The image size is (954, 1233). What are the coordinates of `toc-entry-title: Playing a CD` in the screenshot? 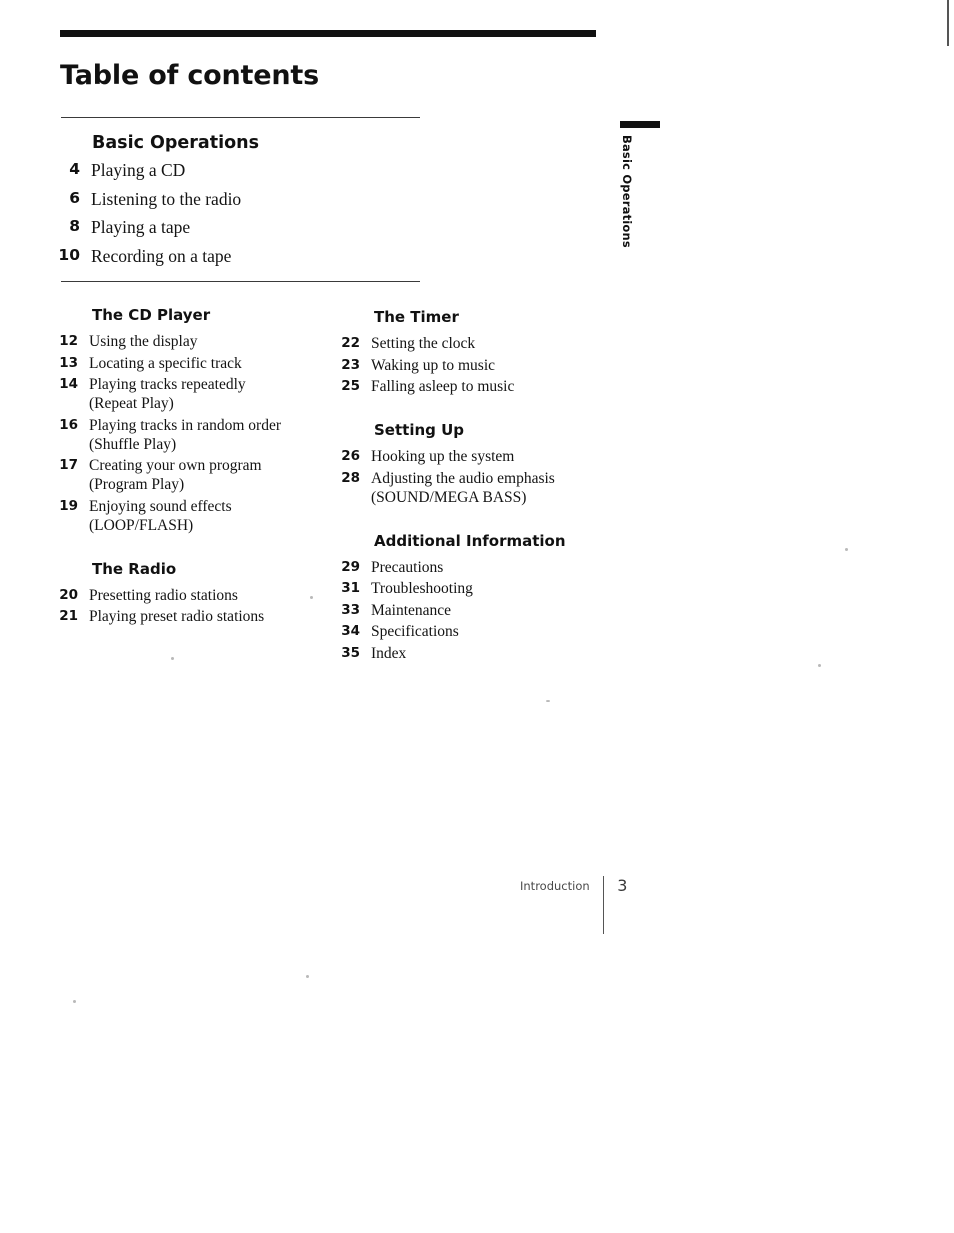 It's located at (138, 170).